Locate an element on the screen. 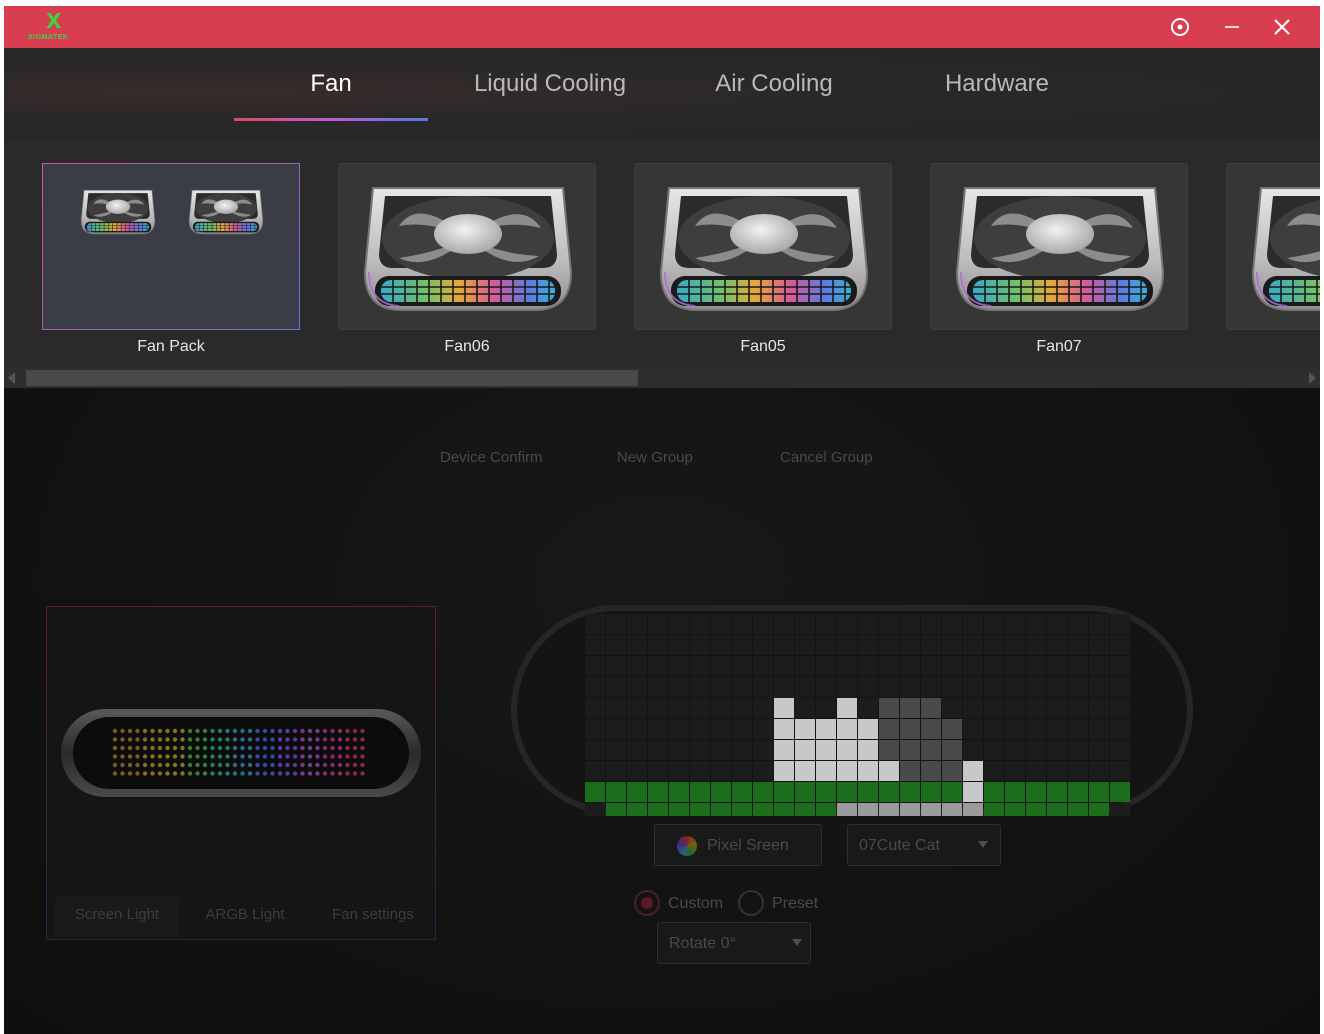  custom-radio: Custom is located at coordinates (684, 904).